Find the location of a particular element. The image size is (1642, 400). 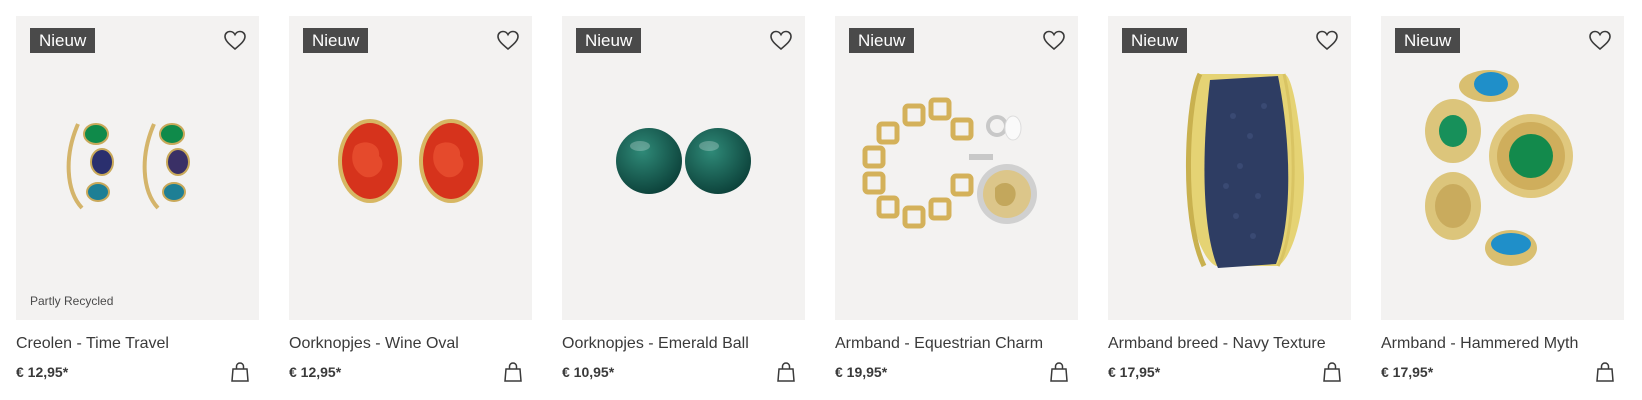

product-price: € 19,95* is located at coordinates (861, 372).